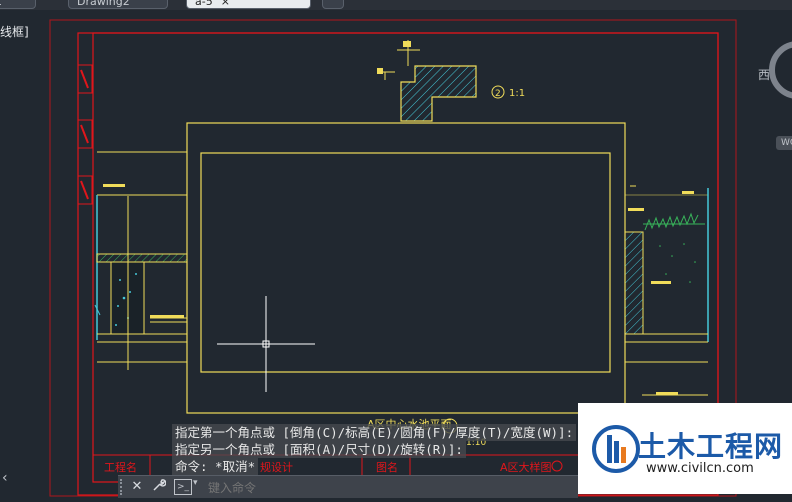 This screenshot has width=792, height=502. I want to click on grass-symbol, so click(671, 221).